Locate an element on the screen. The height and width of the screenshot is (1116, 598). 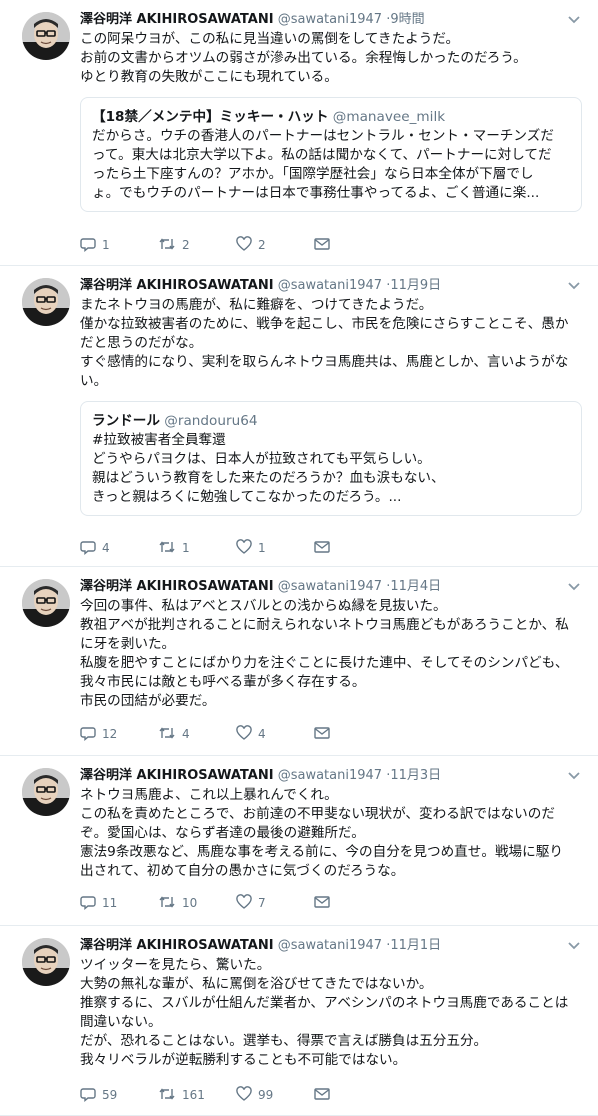
tweet-text-line: に牙を剥いた。 is located at coordinates (128, 644).